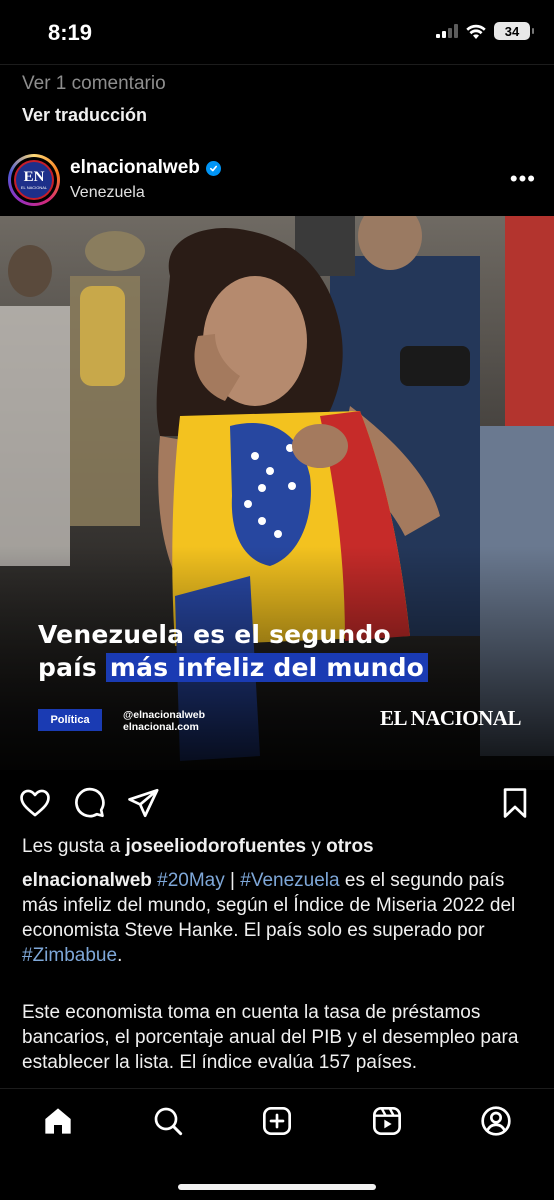  What do you see at coordinates (350, 846) in the screenshot?
I see `likes-others: otros` at bounding box center [350, 846].